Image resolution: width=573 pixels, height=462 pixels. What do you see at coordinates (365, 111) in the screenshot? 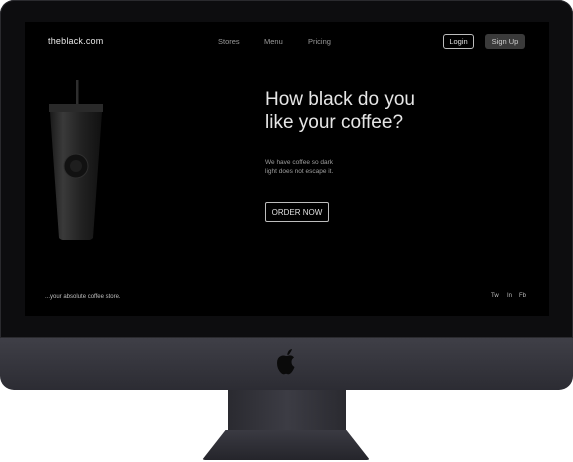
I see `hero-headline: How black do you like your coffee?` at bounding box center [365, 111].